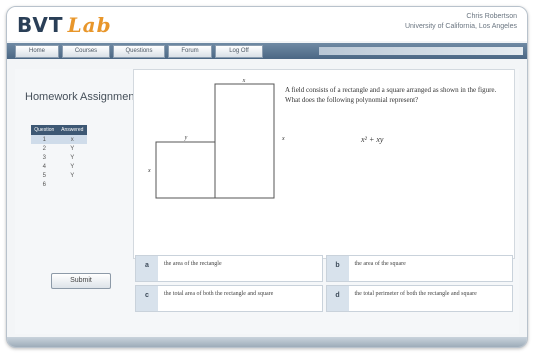 This screenshot has height=356, width=534. What do you see at coordinates (89, 25) in the screenshot?
I see `logo-accent: Lab` at bounding box center [89, 25].